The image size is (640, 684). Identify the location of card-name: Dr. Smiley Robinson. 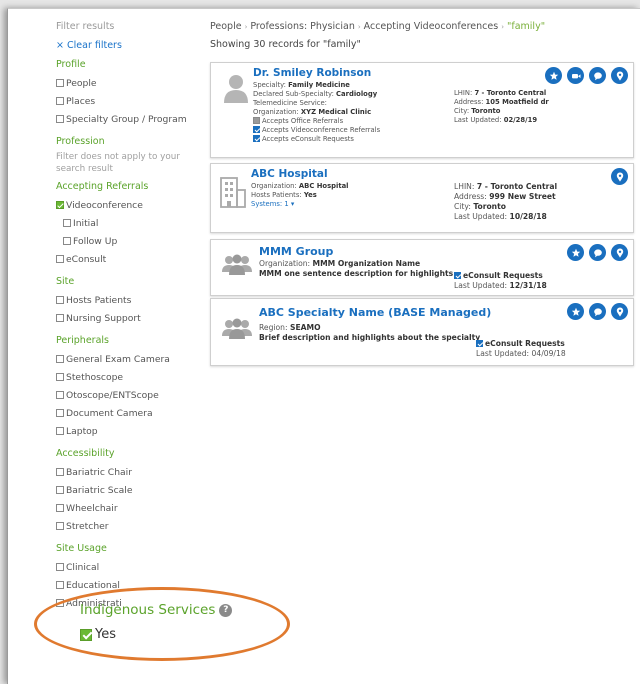
(316, 73).